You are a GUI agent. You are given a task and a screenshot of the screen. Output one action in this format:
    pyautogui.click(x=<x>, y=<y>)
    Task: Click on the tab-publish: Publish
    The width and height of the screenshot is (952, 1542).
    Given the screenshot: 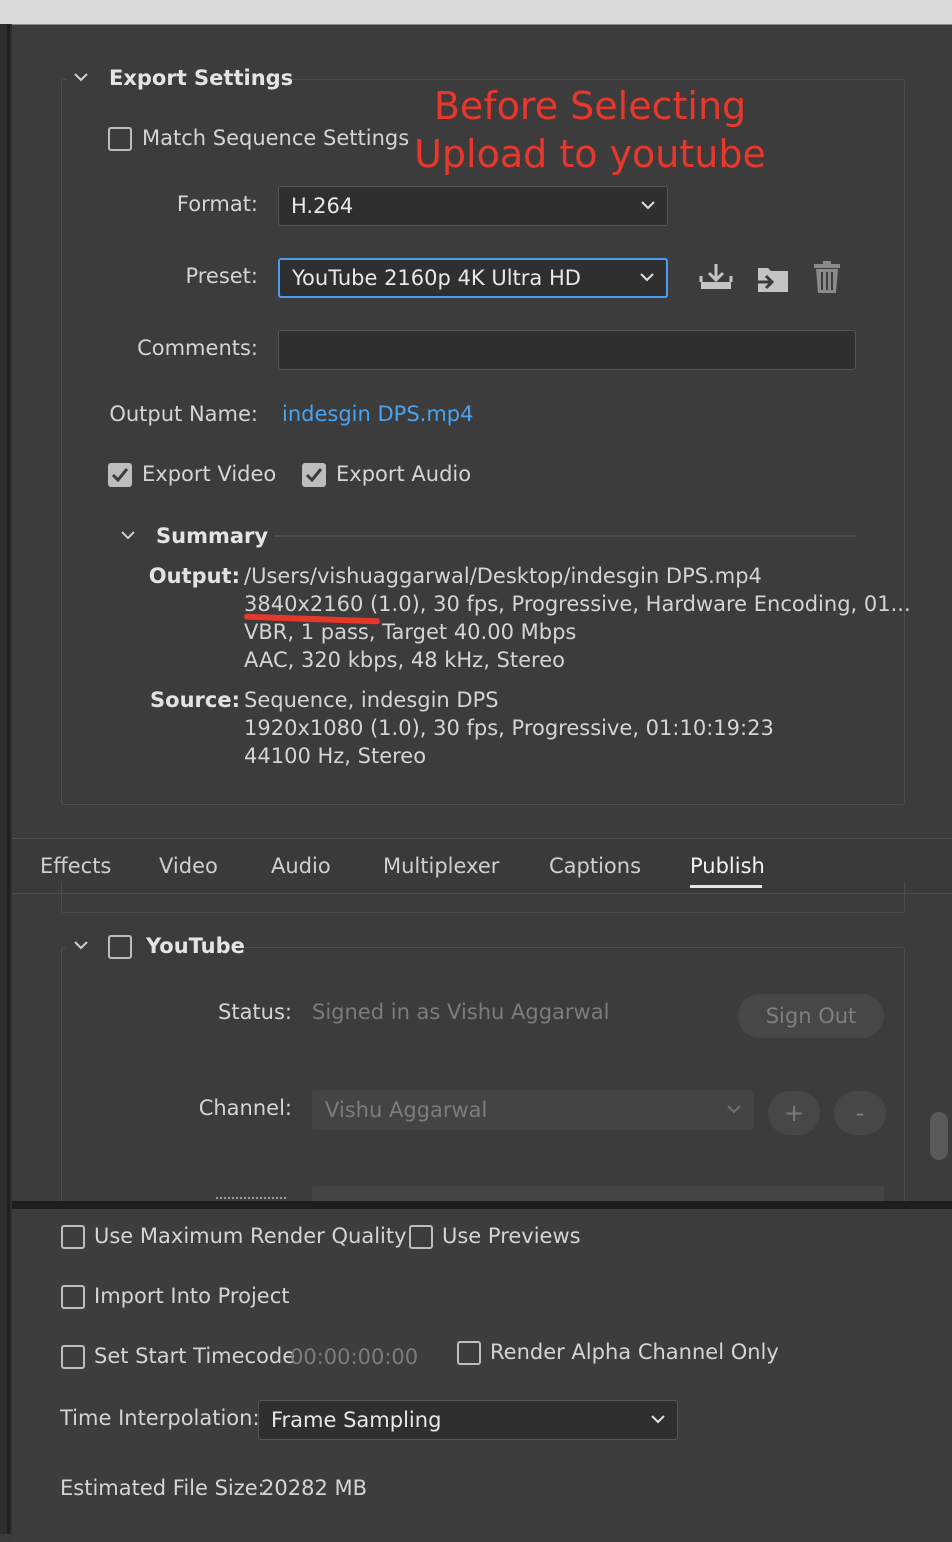 What is the action you would take?
    pyautogui.click(x=727, y=866)
    